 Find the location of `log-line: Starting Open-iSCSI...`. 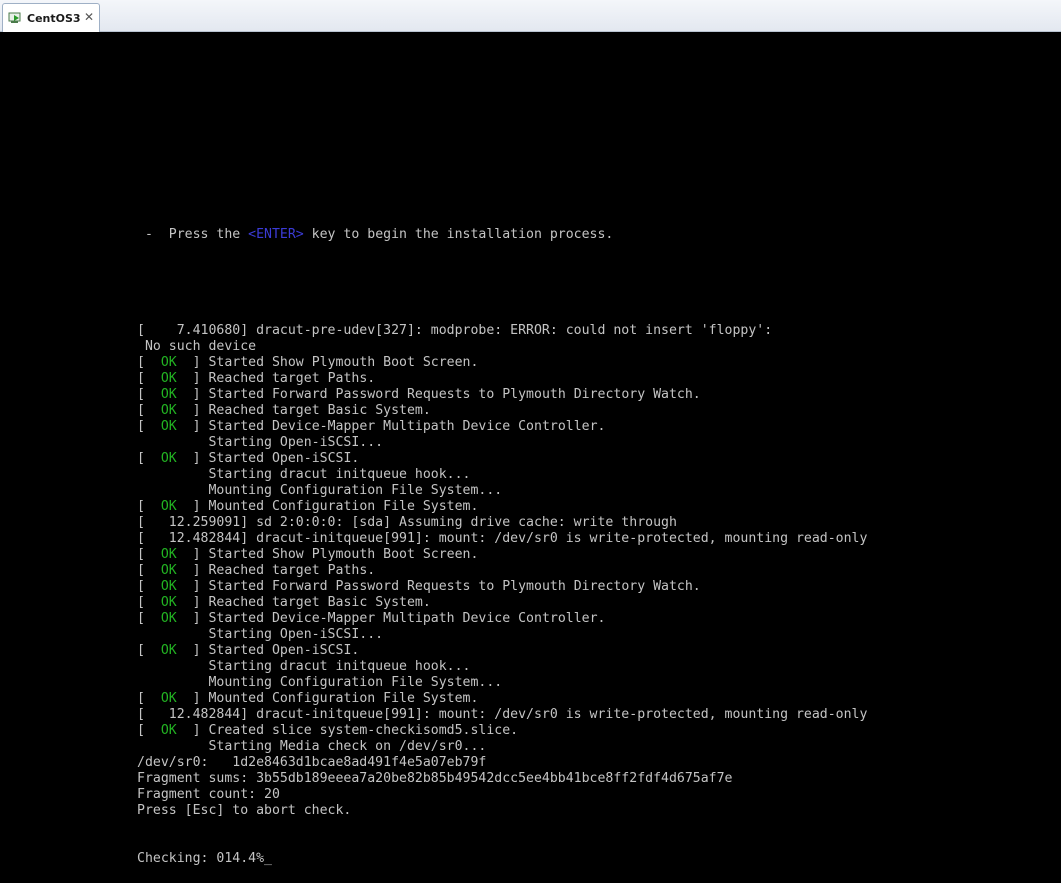

log-line: Starting Open-iSCSI... is located at coordinates (502, 635).